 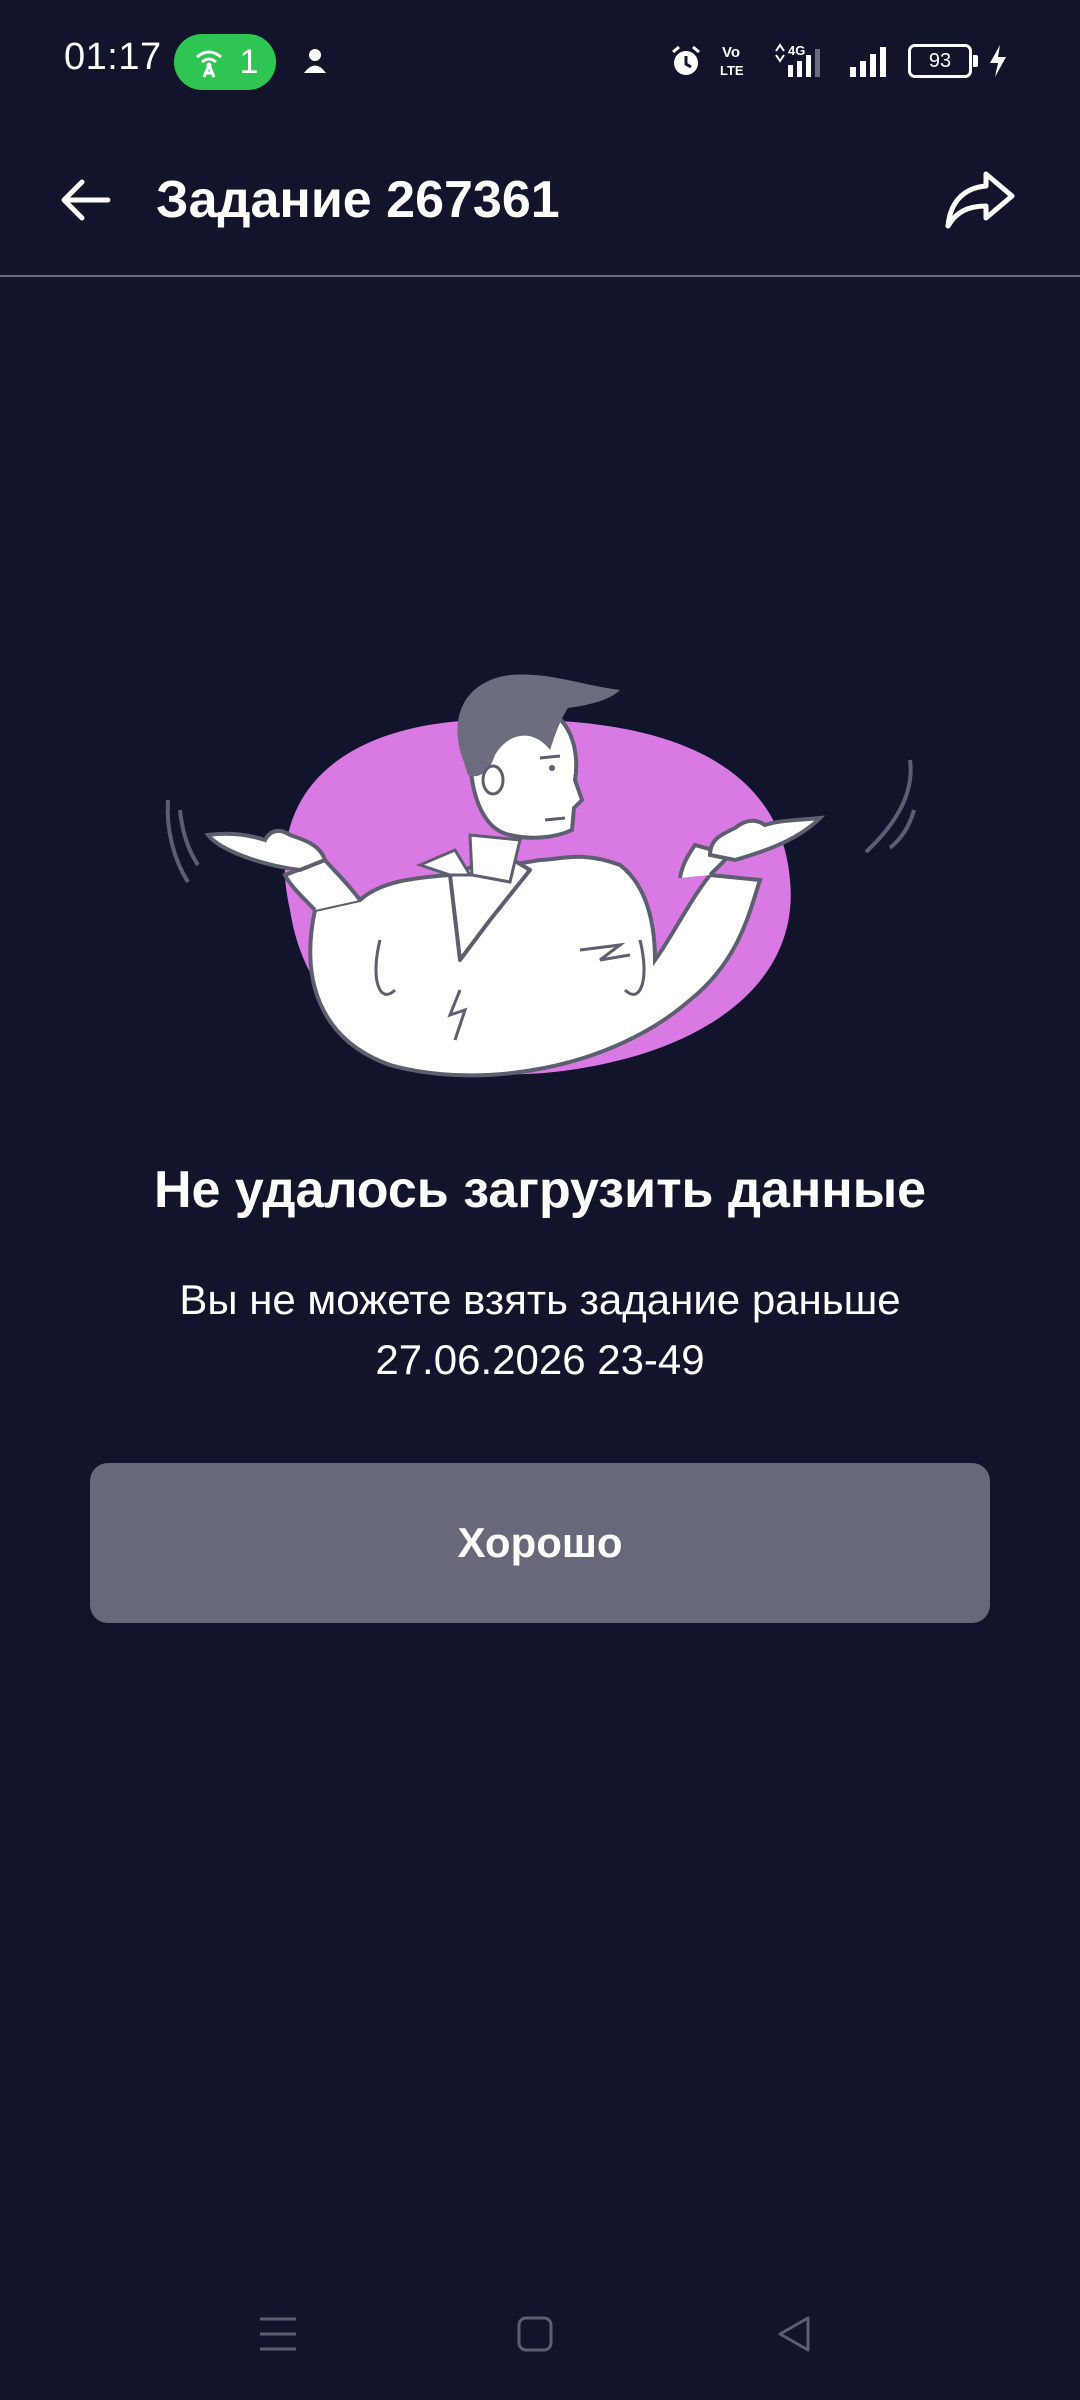 I want to click on home-icon, so click(x=535, y=2334).